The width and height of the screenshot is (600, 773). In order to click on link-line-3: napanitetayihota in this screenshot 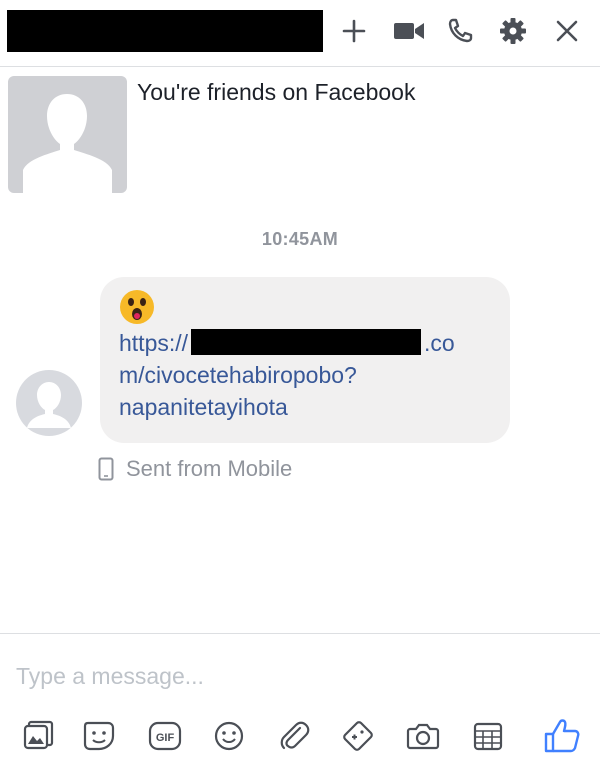, I will do `click(203, 407)`.